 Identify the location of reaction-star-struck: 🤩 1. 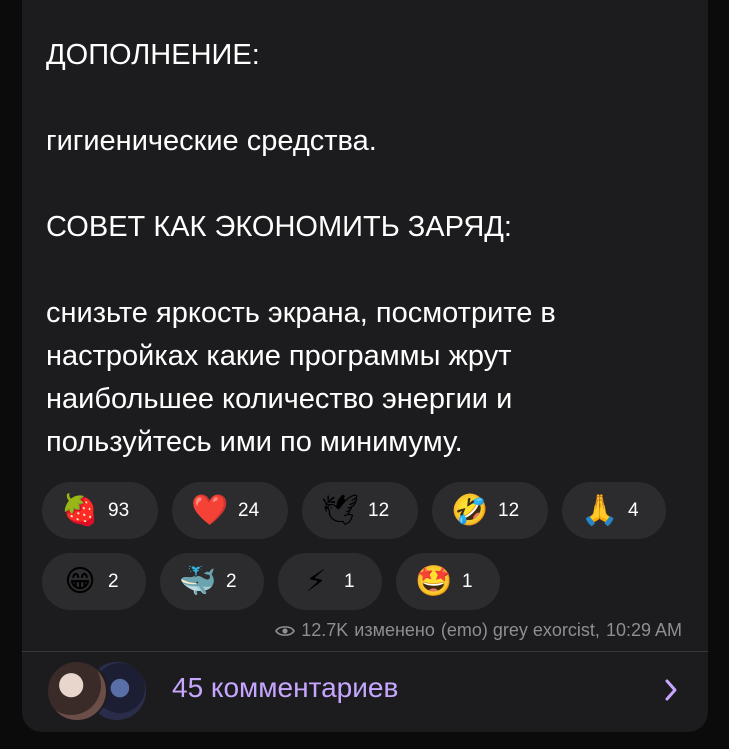
(448, 581).